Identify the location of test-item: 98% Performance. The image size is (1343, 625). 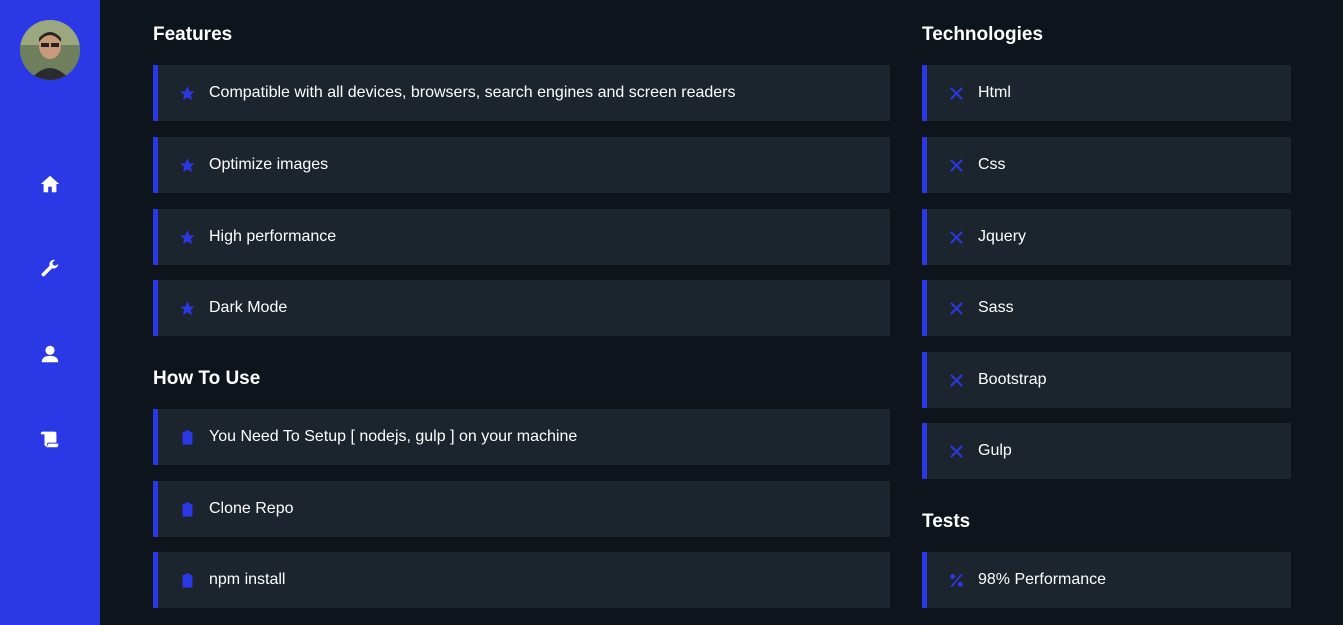
(1106, 580).